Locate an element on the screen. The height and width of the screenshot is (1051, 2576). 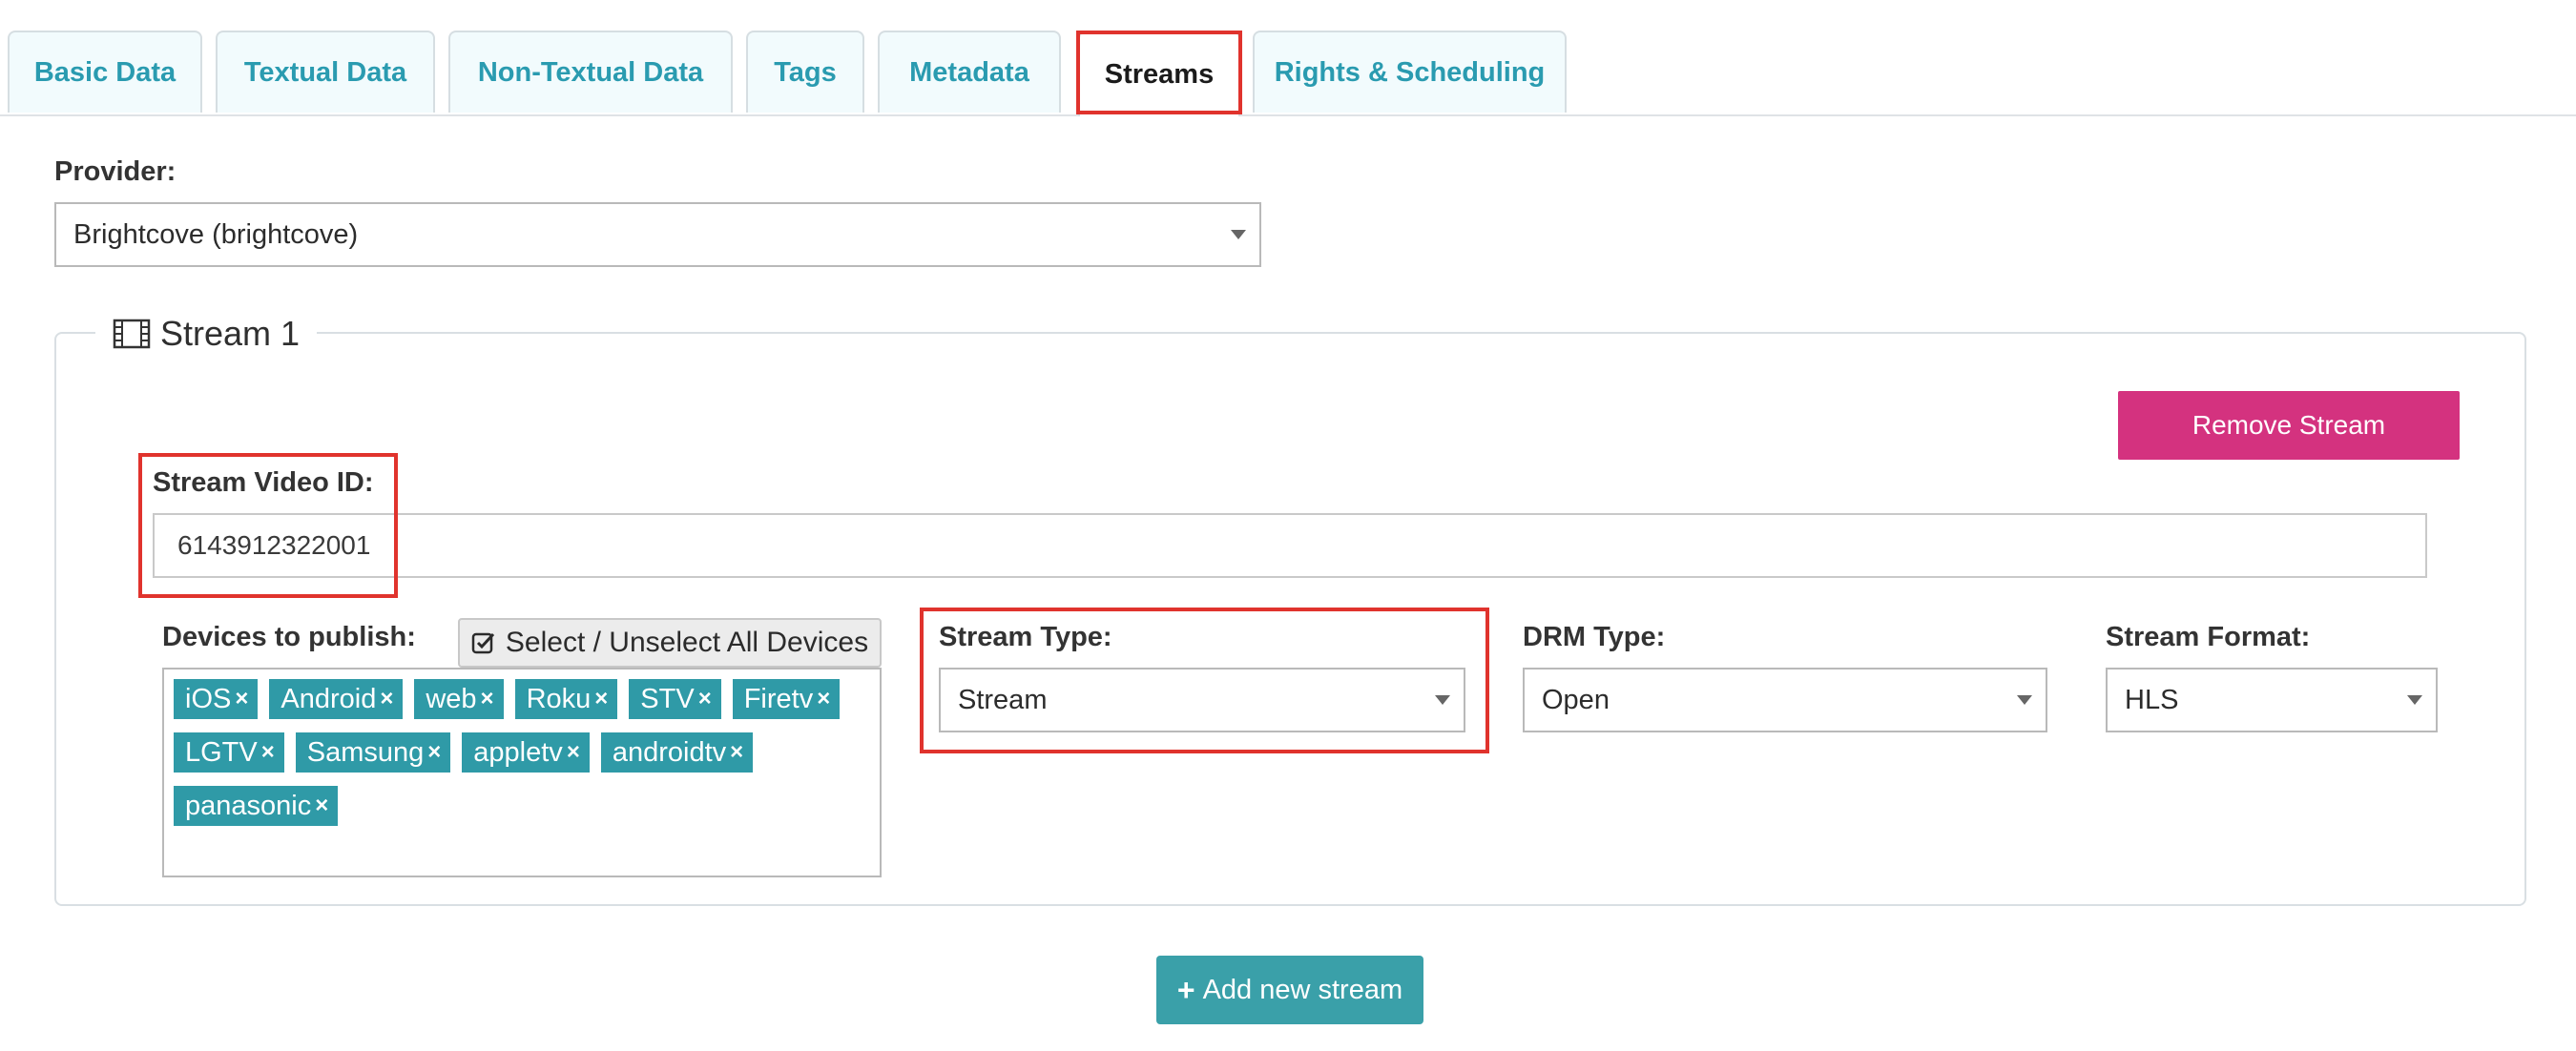
tab-metadata: Metadata is located at coordinates (969, 72).